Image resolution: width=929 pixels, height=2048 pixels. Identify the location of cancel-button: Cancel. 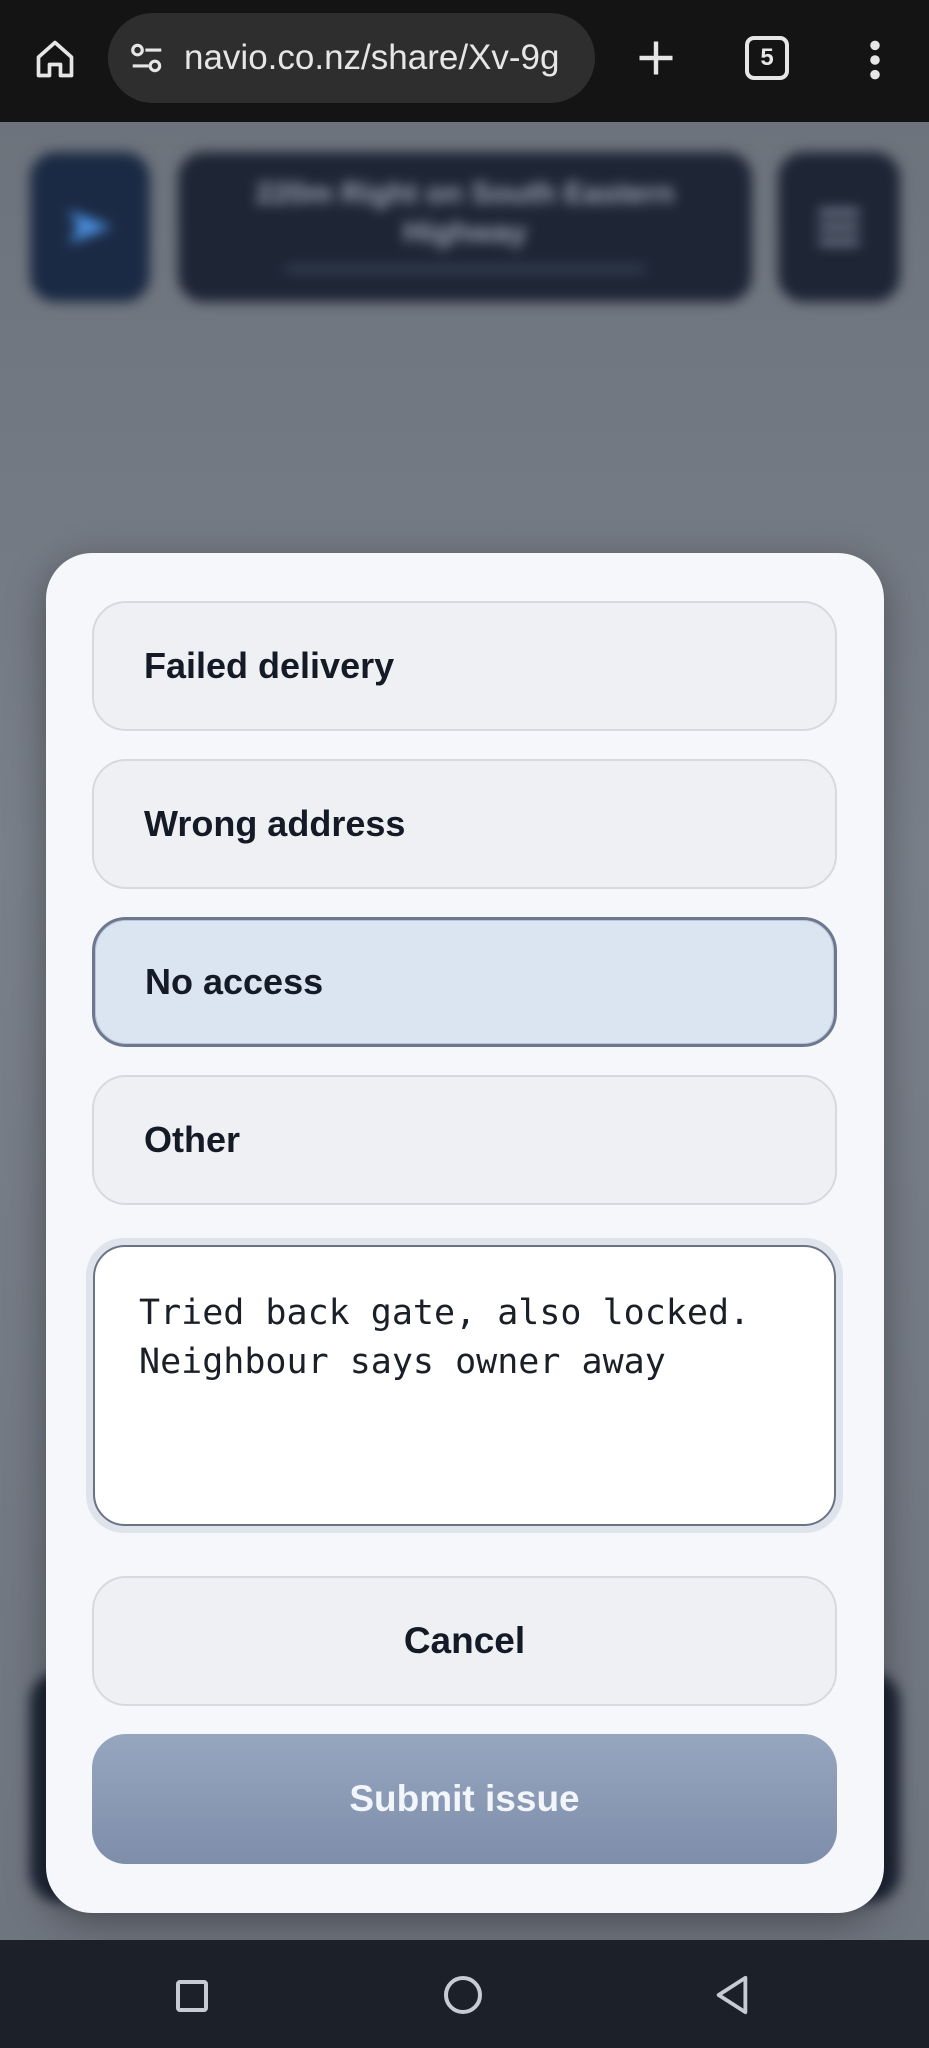
(464, 1641).